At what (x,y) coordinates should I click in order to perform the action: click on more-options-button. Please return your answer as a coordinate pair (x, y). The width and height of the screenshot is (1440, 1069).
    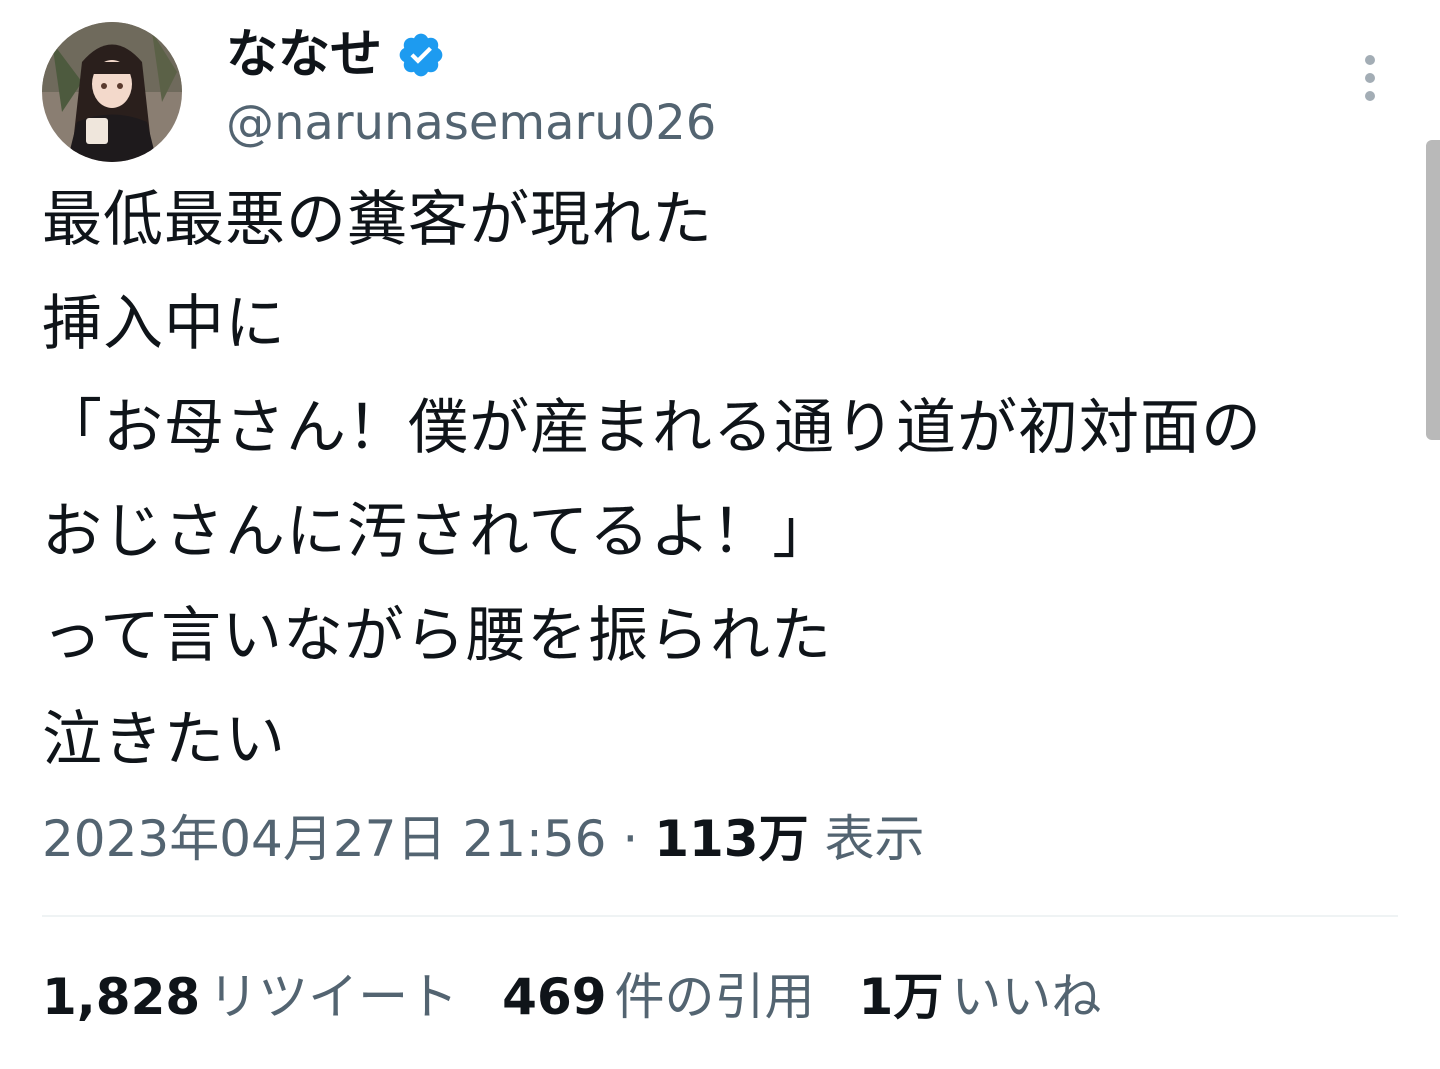
    Looking at the image, I should click on (1370, 80).